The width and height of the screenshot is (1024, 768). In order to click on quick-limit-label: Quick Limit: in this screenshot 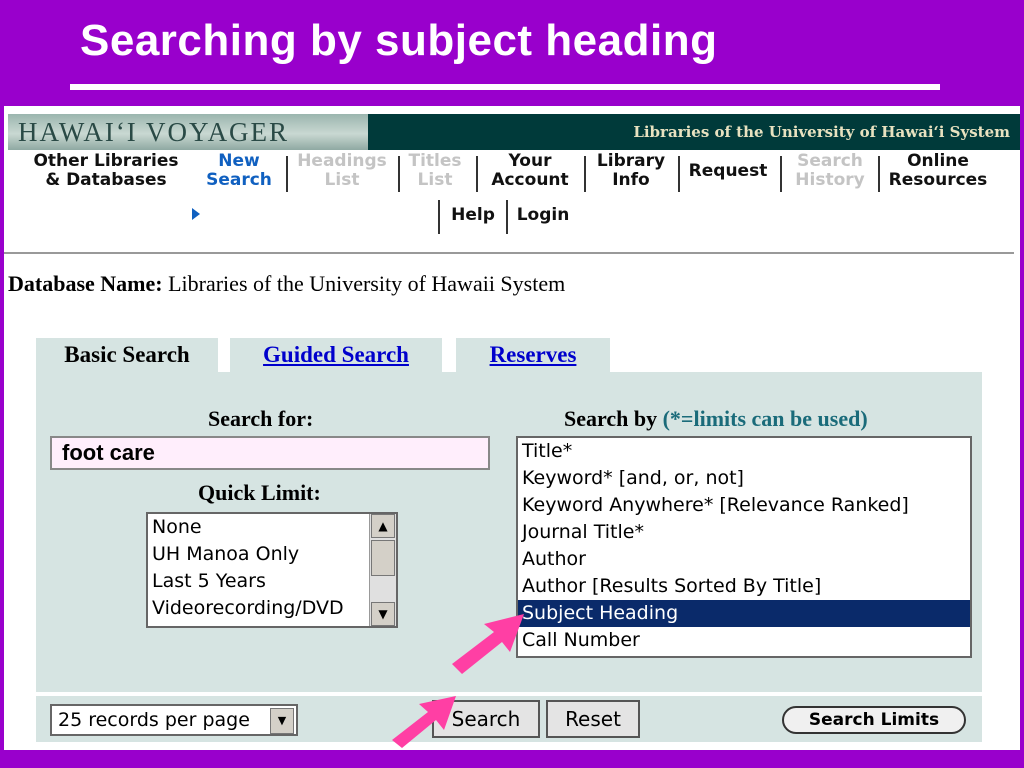, I will do `click(259, 492)`.